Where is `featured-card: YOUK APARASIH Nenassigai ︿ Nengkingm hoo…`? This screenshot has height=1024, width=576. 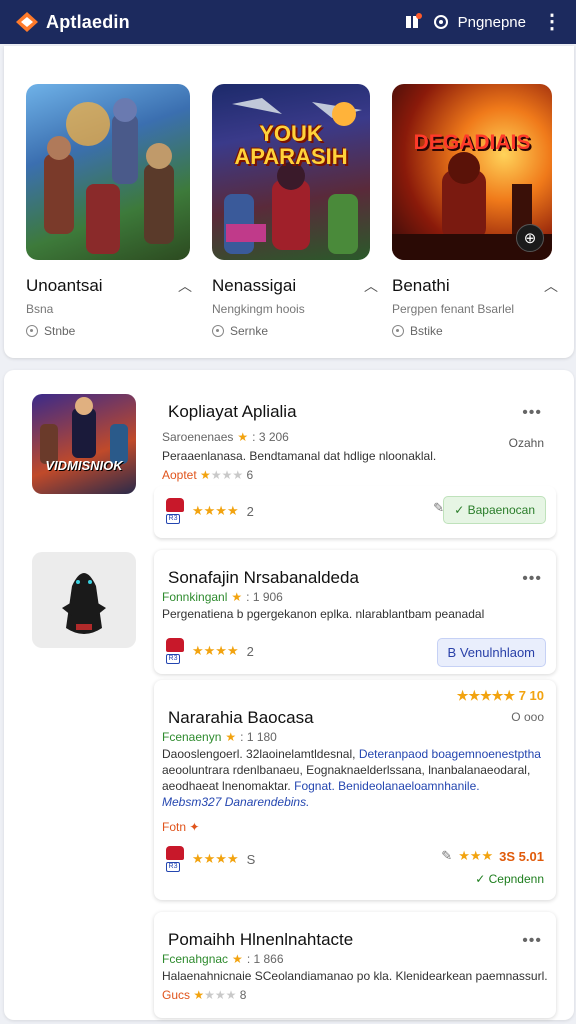
featured-card: YOUK APARASIH Nenassigai ︿ Nengkingm hoo… is located at coordinates (297, 211).